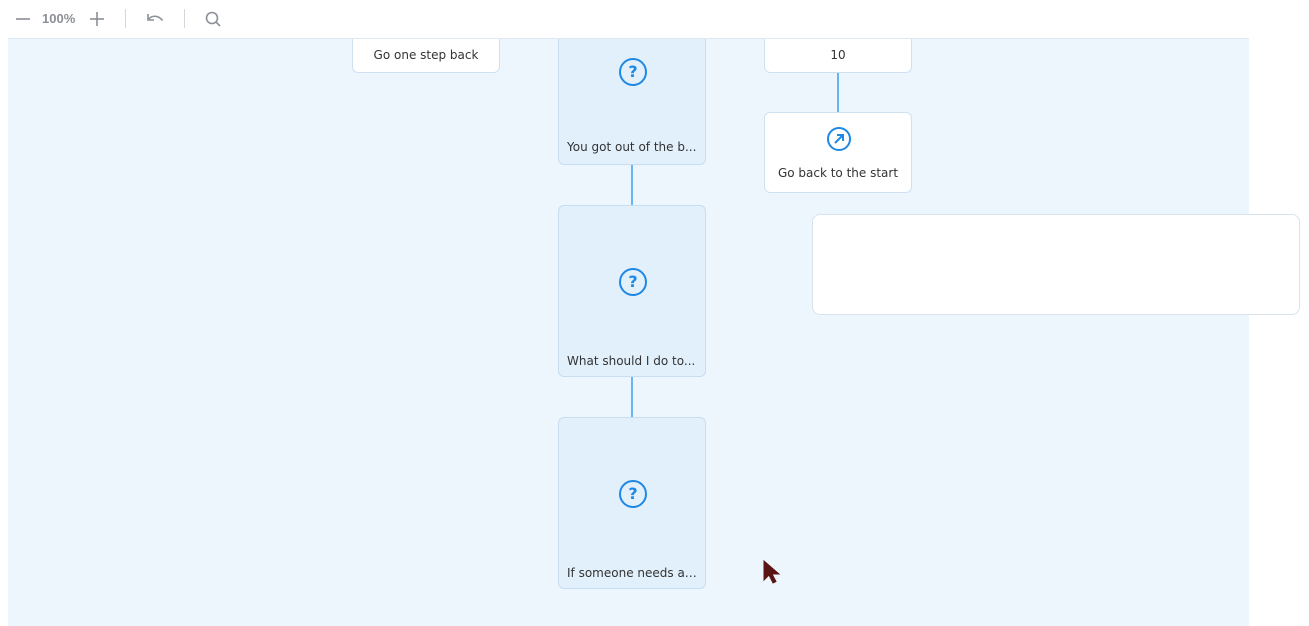 The height and width of the screenshot is (626, 1309). What do you see at coordinates (839, 139) in the screenshot?
I see `arrow-up-right-circle-icon` at bounding box center [839, 139].